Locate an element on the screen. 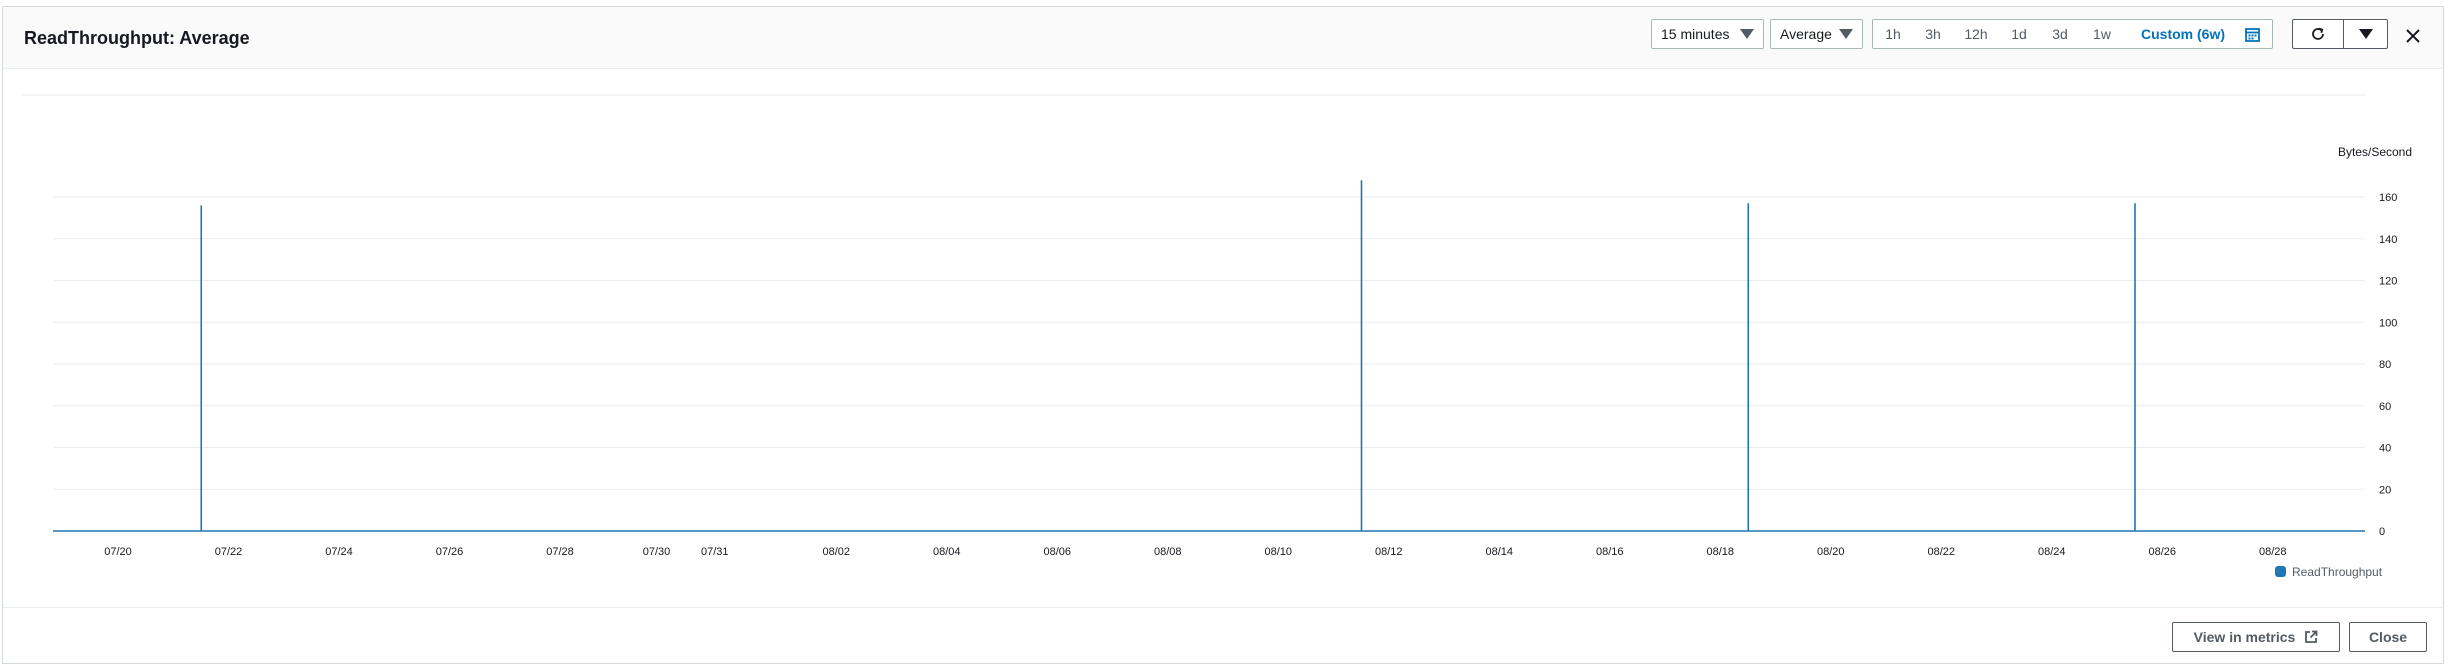  x-tick-label: 08/26 is located at coordinates (2162, 552).